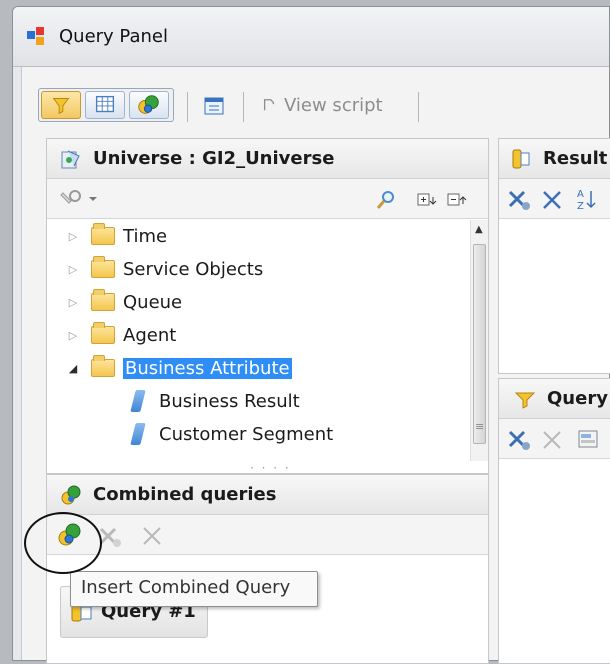  What do you see at coordinates (521, 158) in the screenshot?
I see `result-icon` at bounding box center [521, 158].